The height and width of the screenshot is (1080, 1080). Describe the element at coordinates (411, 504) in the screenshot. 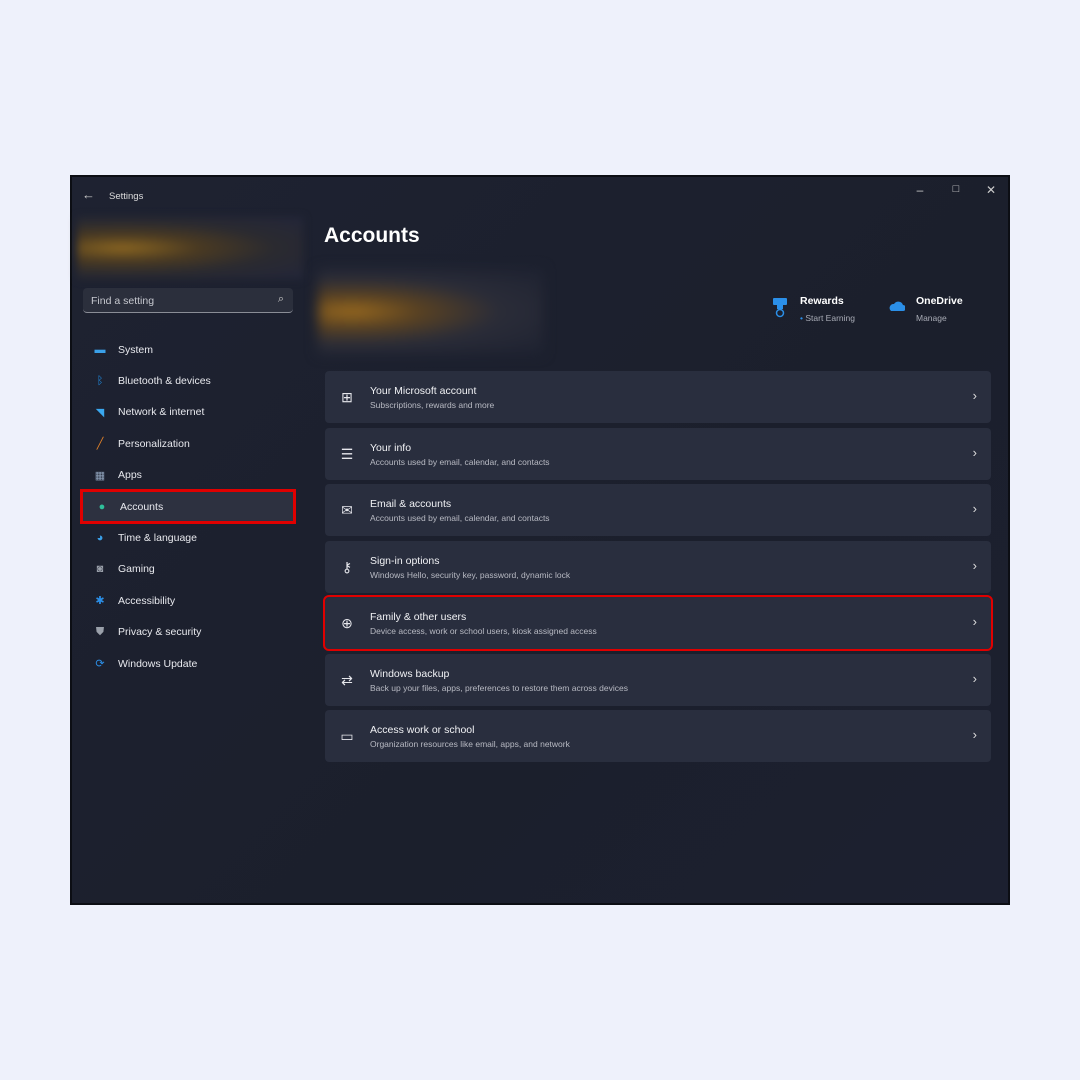

I see `card-title: Email & accounts` at that location.